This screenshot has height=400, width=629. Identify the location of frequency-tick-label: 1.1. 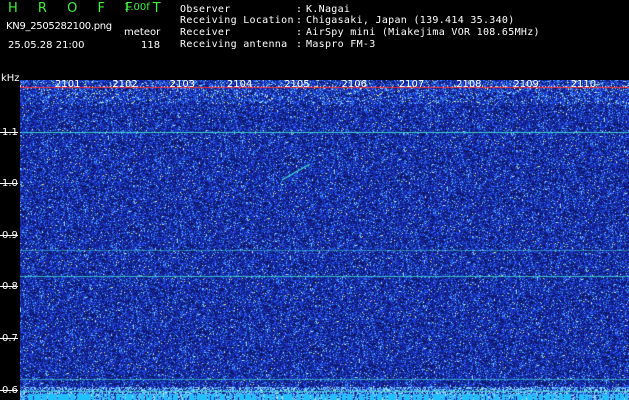
(10, 132).